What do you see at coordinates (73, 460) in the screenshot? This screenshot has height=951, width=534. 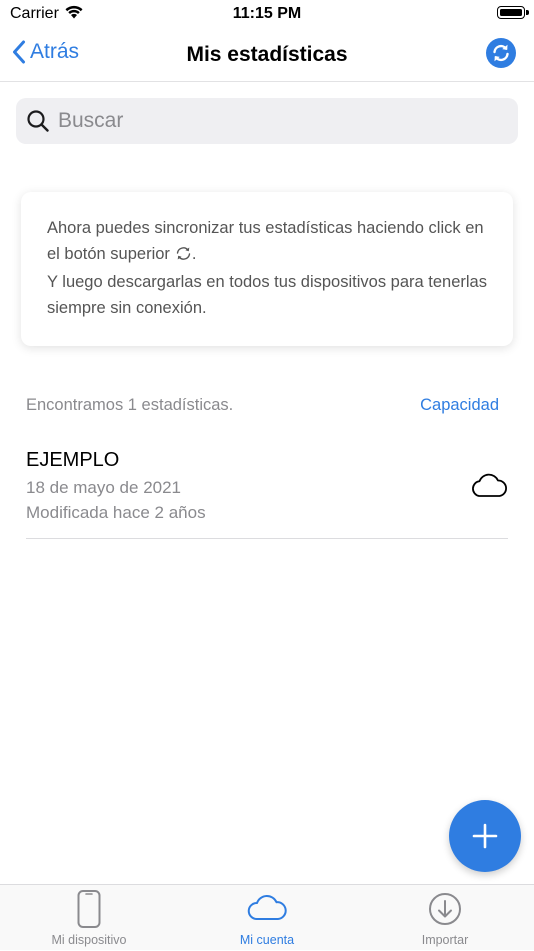 I see `item-title: EJEMPLO` at bounding box center [73, 460].